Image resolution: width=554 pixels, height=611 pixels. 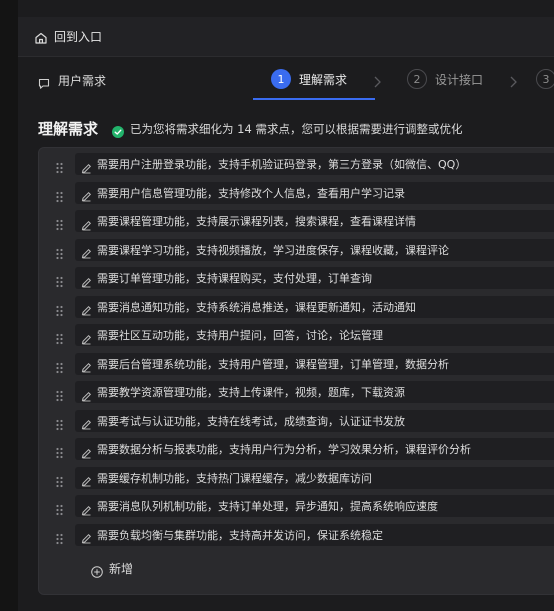 I want to click on requirement-item: 需要后台管理系统功能，支持用户管理，课程管理，订单管理，数据分析, so click(x=314, y=363).